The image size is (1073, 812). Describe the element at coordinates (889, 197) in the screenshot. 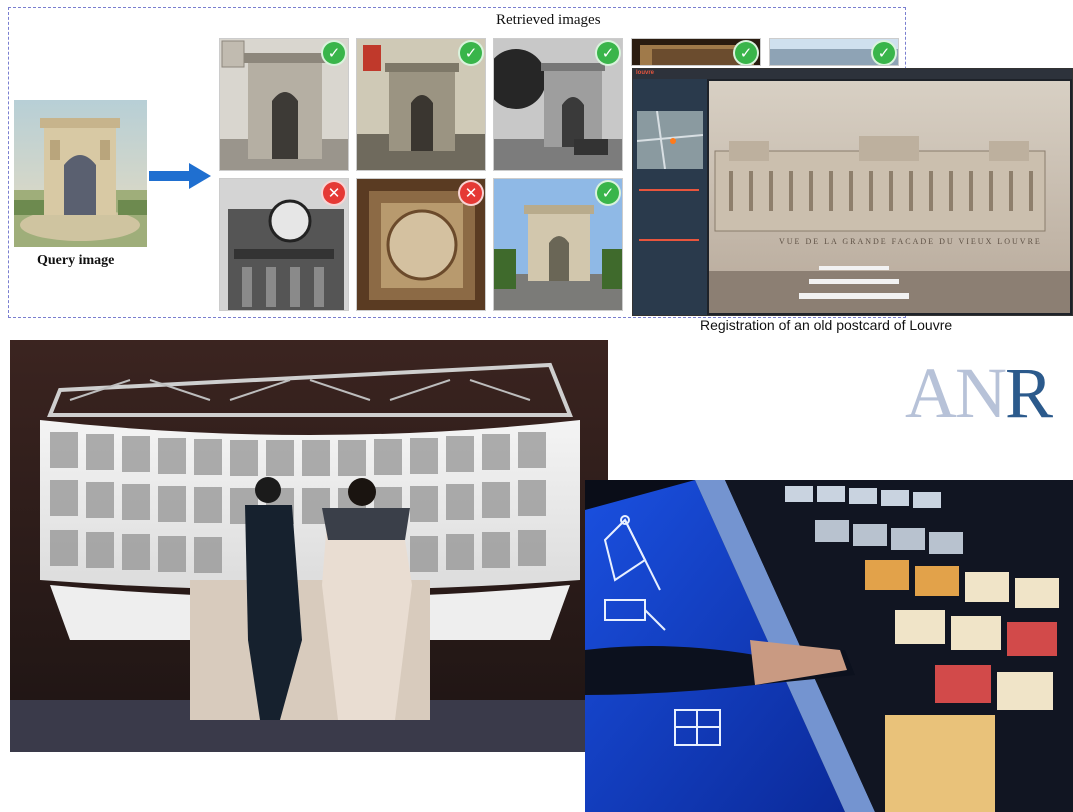

I see `postcard-overlay: VUE DE LA GRANDE FACADE DU VIEUX LOUVRE` at that location.